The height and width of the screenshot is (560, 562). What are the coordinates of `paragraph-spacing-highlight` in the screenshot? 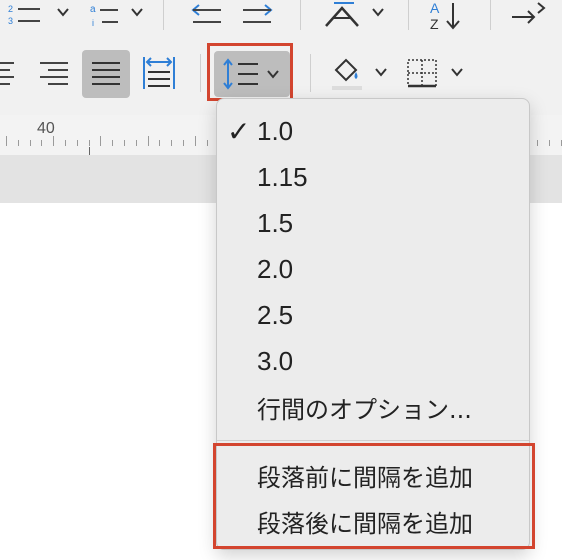 It's located at (374, 496).